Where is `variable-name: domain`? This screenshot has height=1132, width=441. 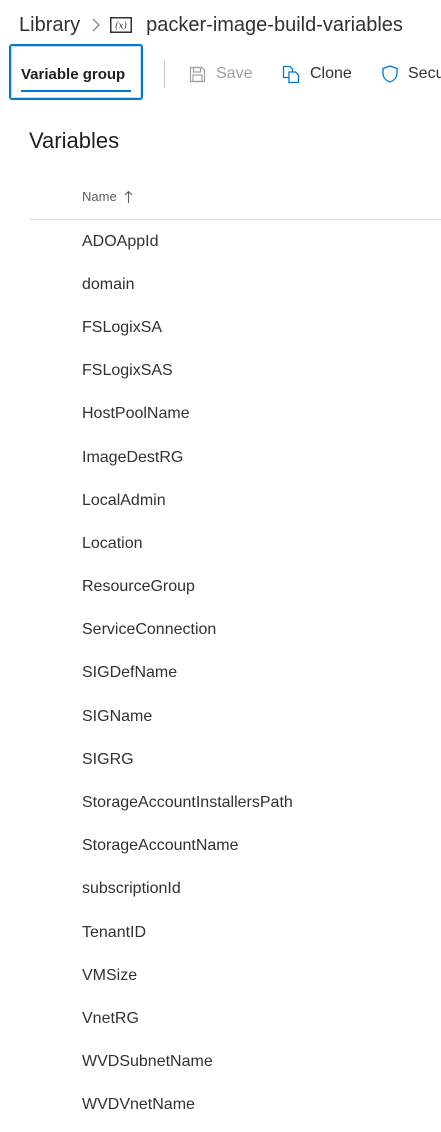 variable-name: domain is located at coordinates (108, 284).